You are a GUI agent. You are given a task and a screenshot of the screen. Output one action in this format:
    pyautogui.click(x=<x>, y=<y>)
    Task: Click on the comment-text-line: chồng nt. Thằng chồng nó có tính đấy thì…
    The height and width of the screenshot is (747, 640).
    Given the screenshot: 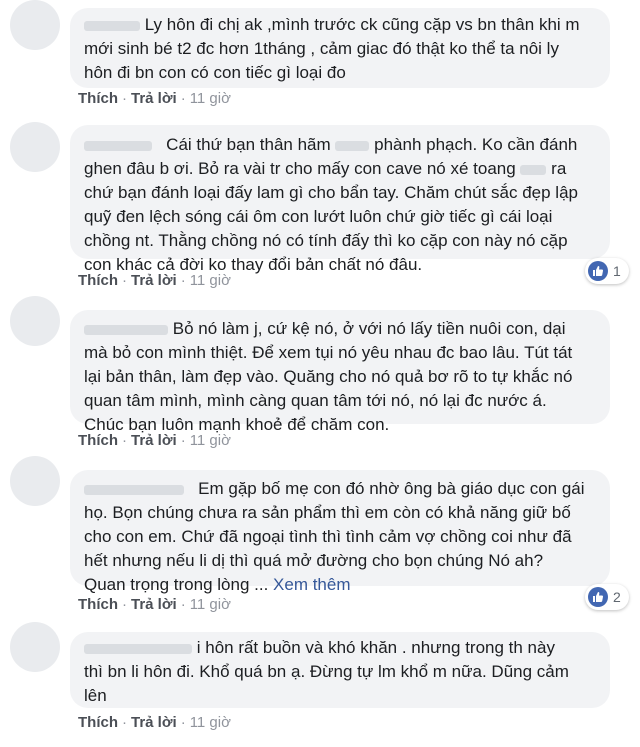 What is the action you would take?
    pyautogui.click(x=326, y=240)
    